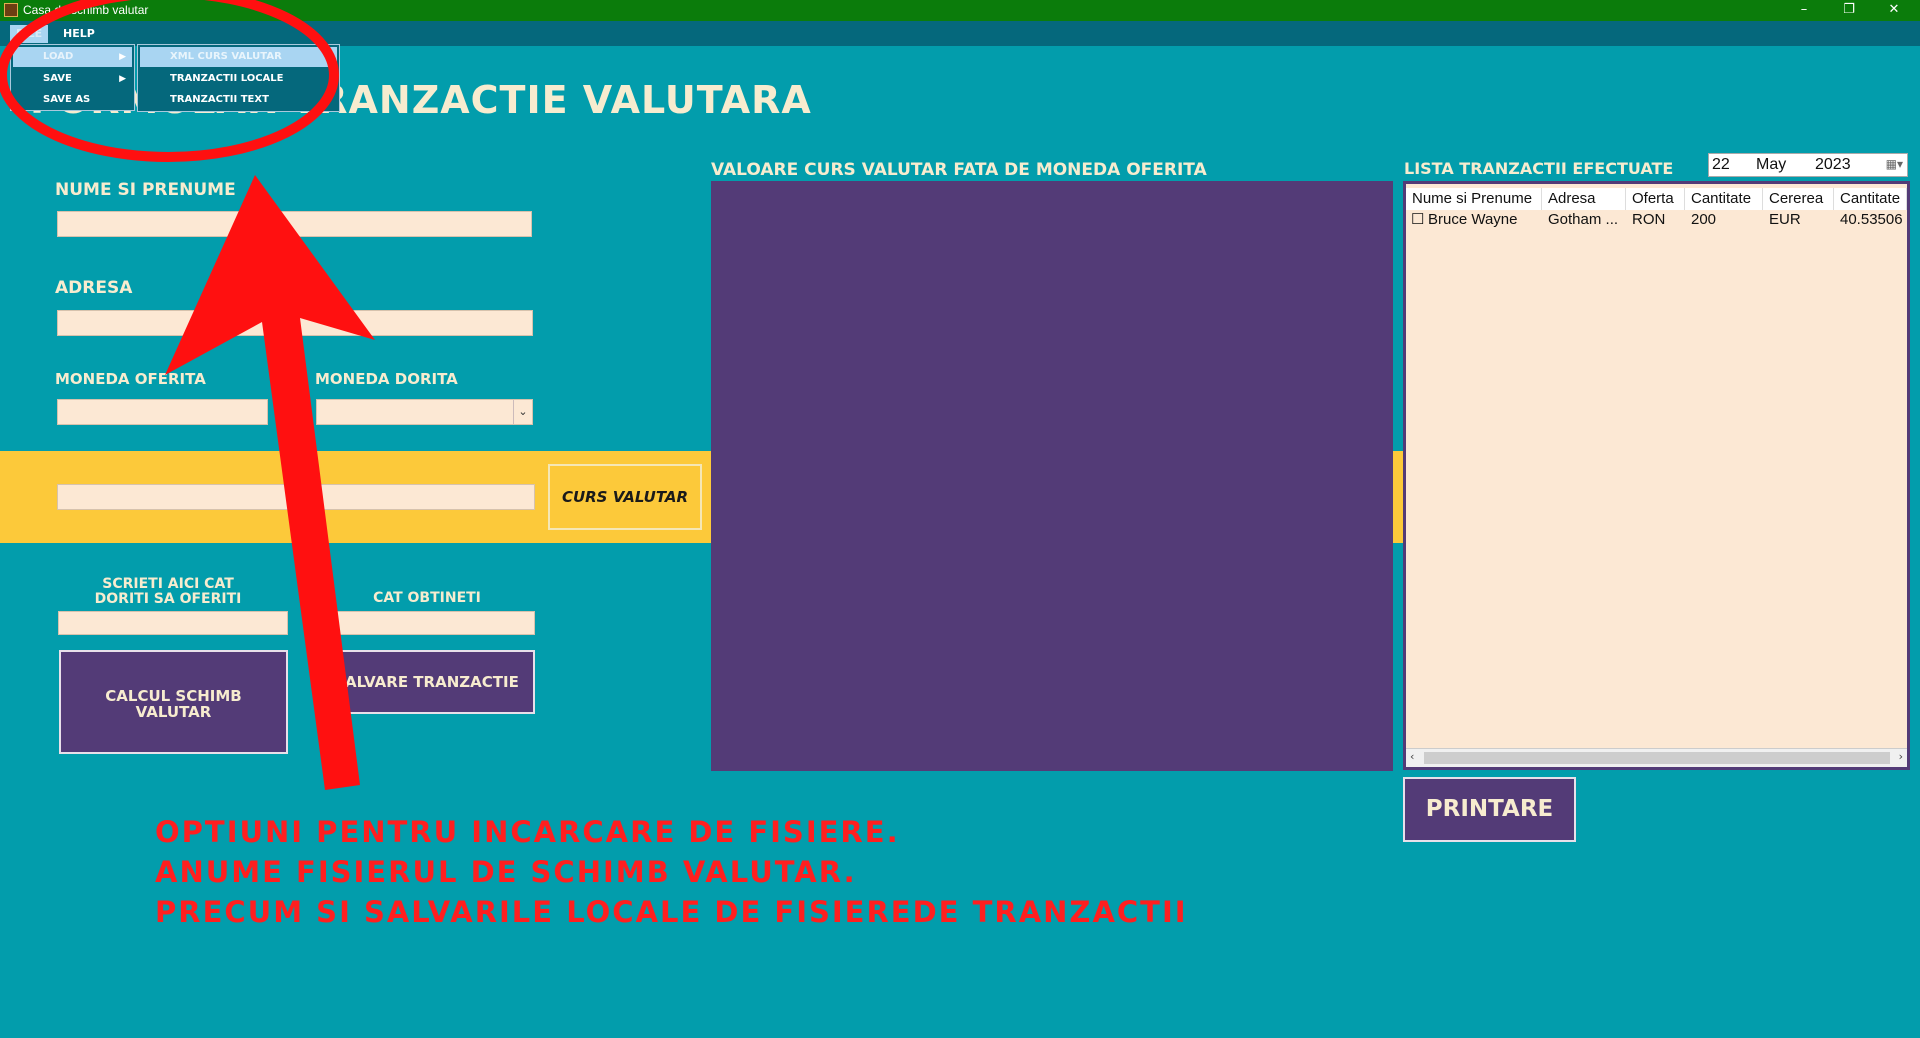  I want to click on annotation-overlay, so click(187, 395).